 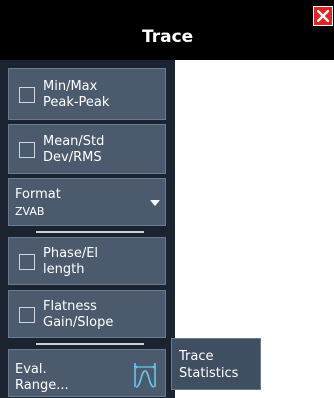 What do you see at coordinates (31, 369) in the screenshot?
I see `eval-range-label-line1: Eval.` at bounding box center [31, 369].